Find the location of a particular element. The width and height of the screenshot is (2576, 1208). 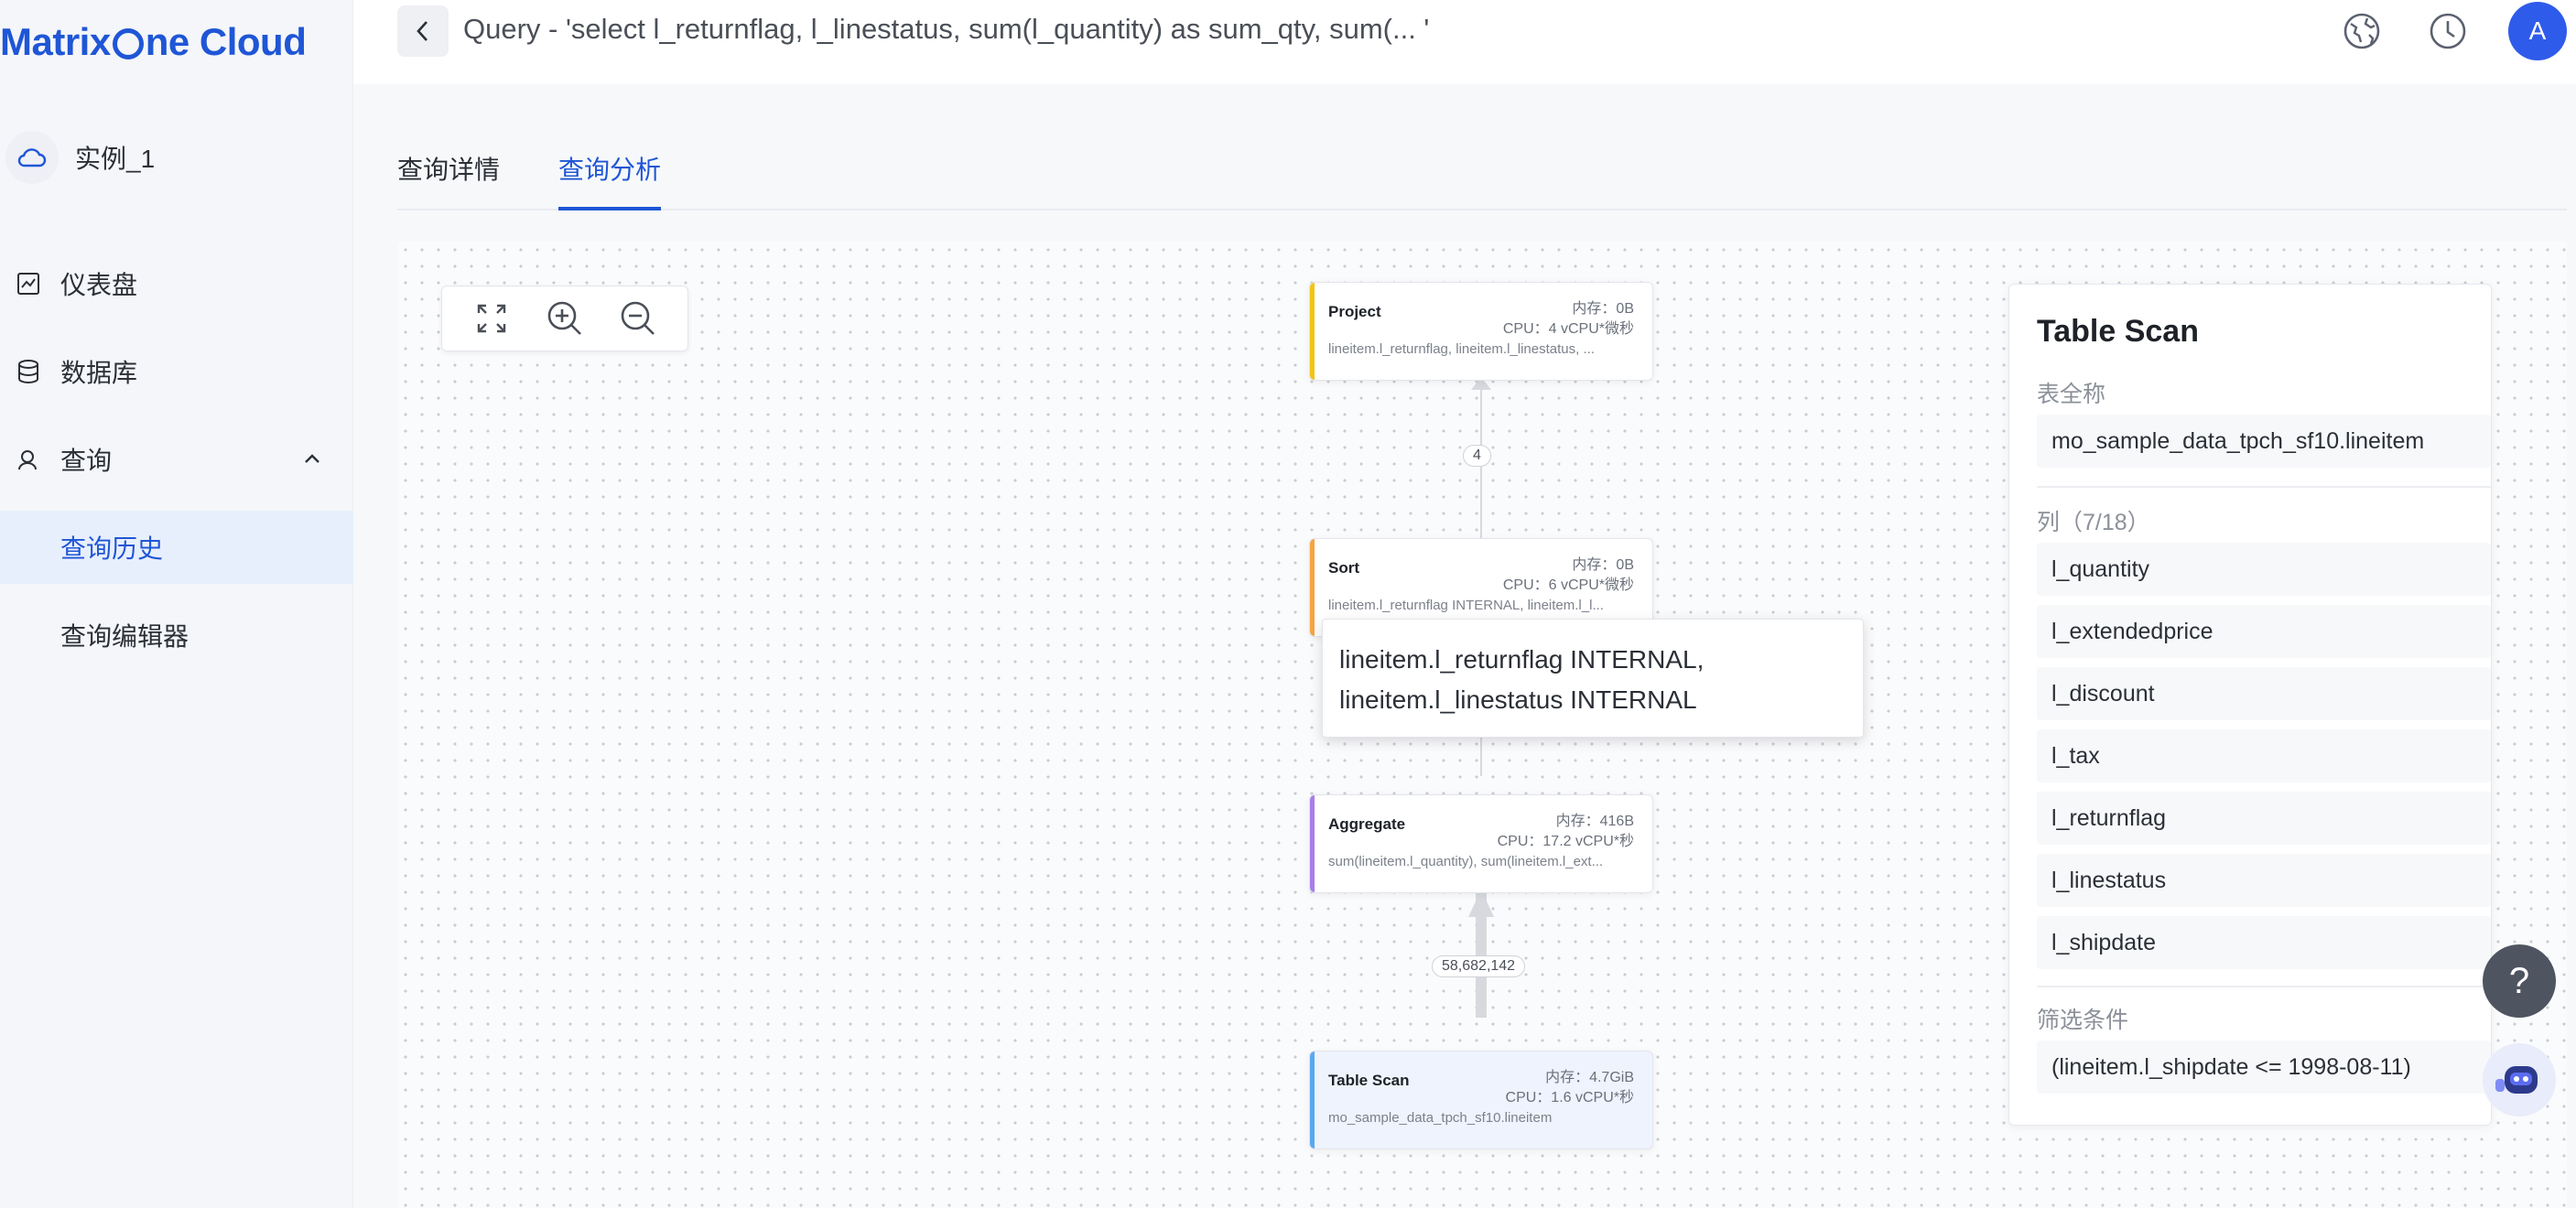

nav-database: 数据库 is located at coordinates (177, 371).